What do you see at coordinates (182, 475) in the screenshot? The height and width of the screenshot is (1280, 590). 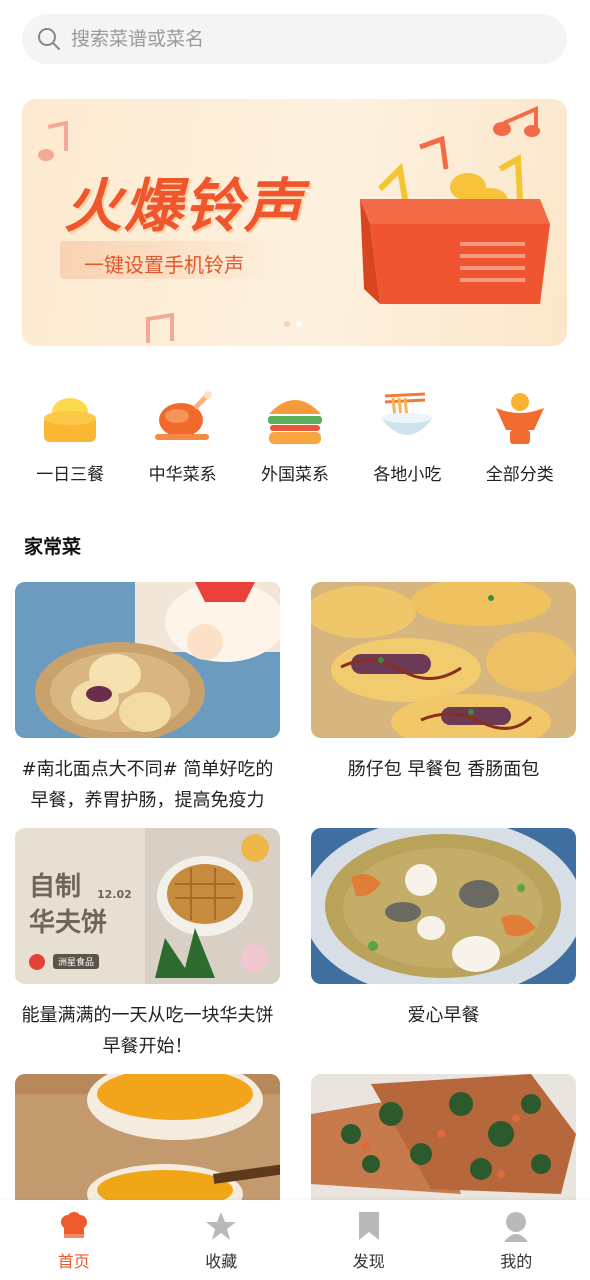 I see `category-label: 中华菜系` at bounding box center [182, 475].